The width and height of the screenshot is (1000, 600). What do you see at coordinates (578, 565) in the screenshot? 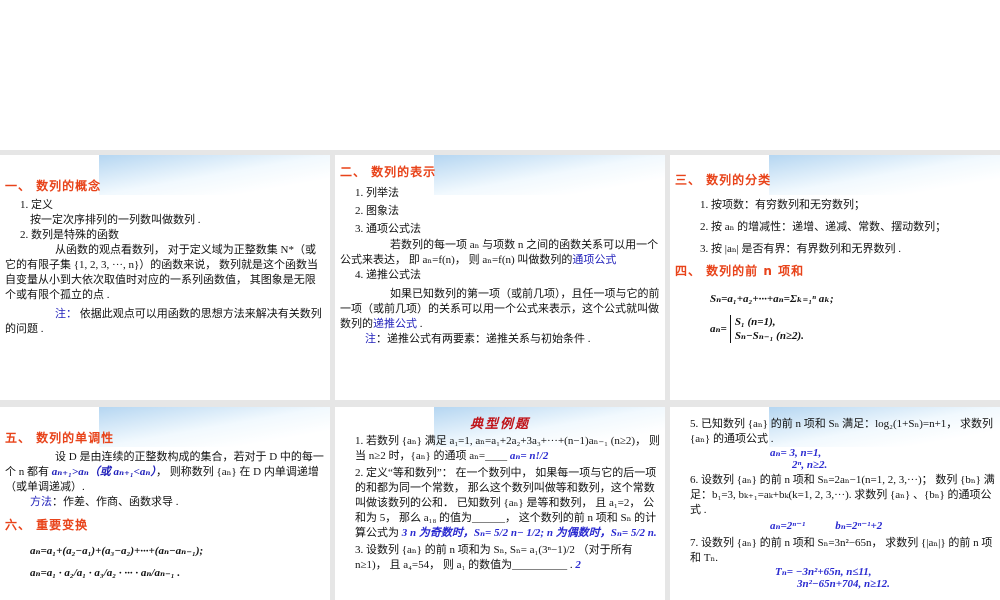
I see `answer: 2` at bounding box center [578, 565].